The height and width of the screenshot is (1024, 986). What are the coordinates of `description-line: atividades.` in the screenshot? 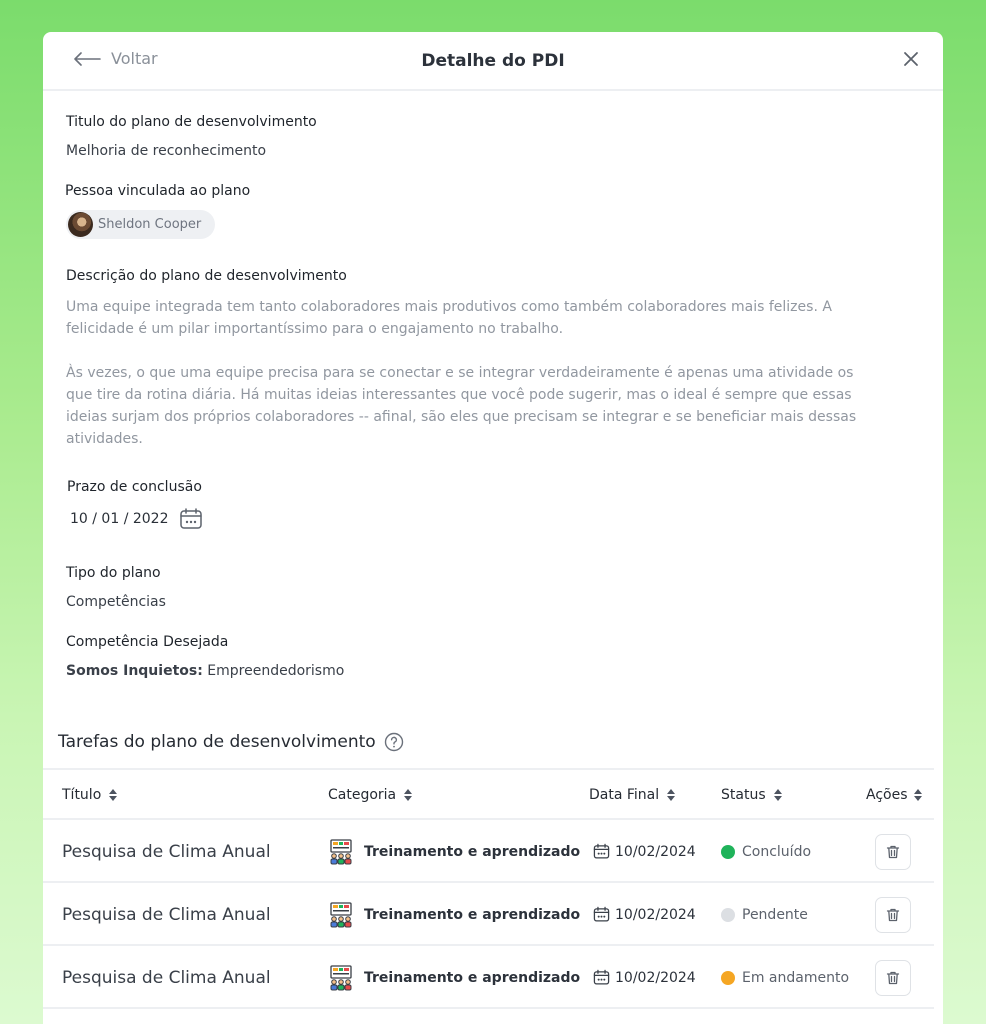 It's located at (104, 439).